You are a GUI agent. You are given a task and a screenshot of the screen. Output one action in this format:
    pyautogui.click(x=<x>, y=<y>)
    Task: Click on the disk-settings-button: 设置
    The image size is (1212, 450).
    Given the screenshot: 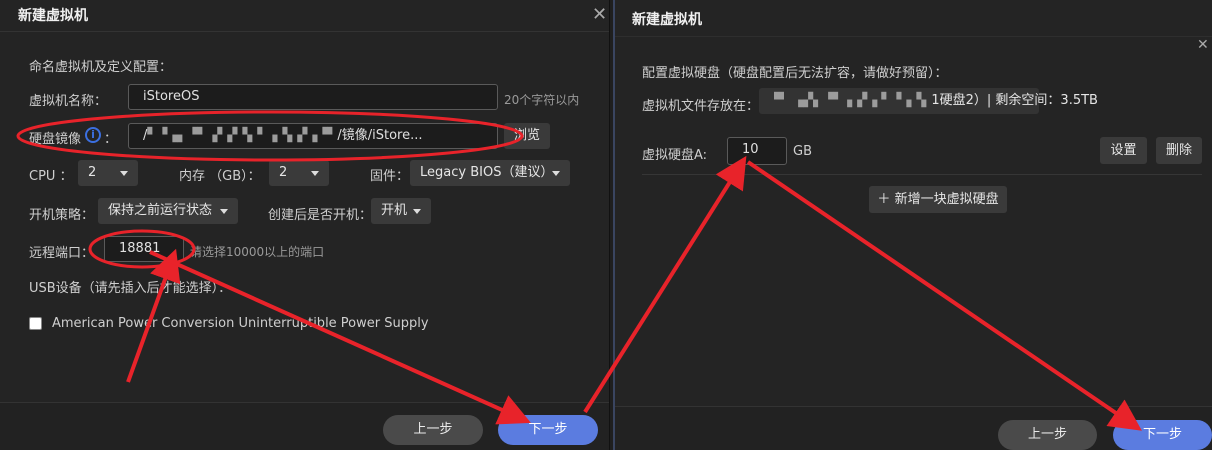 What is the action you would take?
    pyautogui.click(x=1123, y=150)
    